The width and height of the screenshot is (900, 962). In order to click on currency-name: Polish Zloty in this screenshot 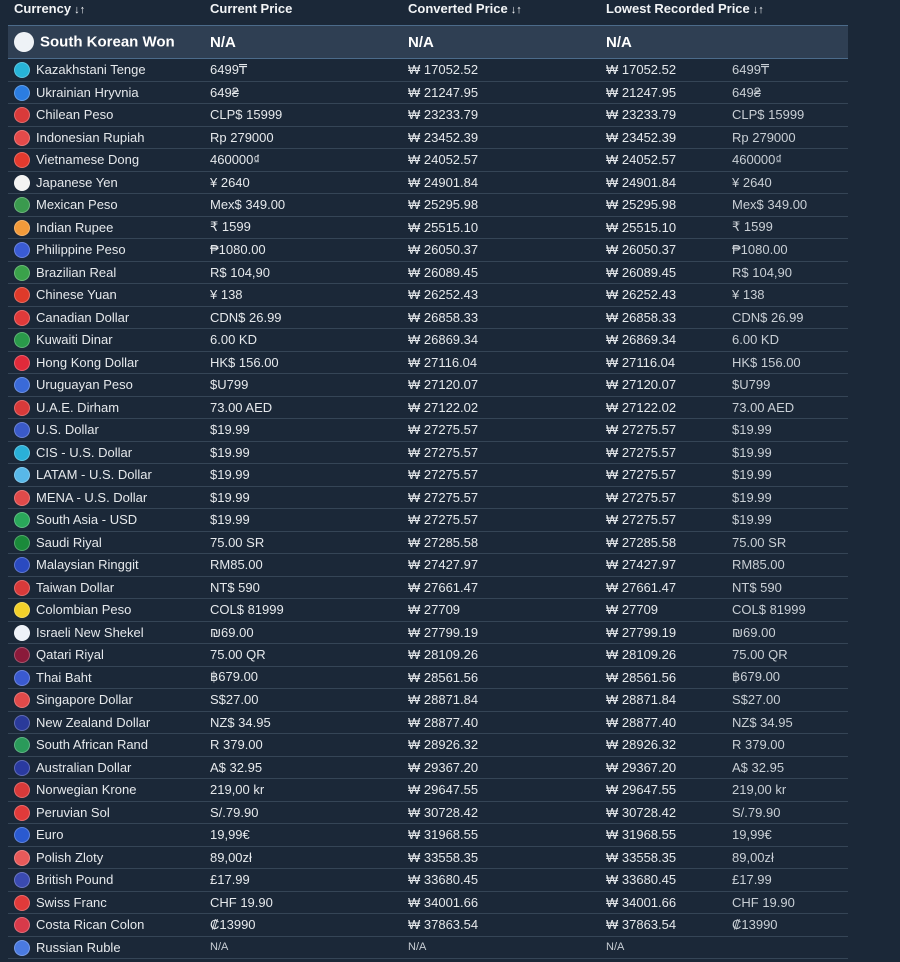, I will do `click(70, 858)`.